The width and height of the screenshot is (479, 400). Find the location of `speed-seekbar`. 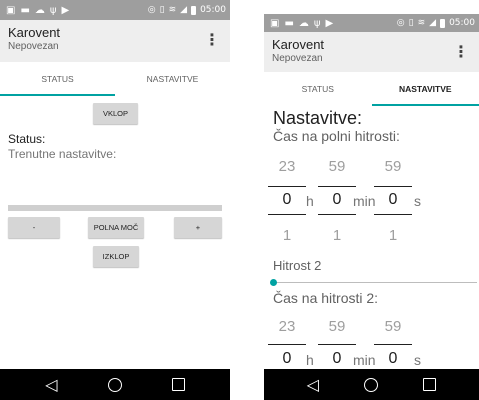

speed-seekbar is located at coordinates (115, 208).